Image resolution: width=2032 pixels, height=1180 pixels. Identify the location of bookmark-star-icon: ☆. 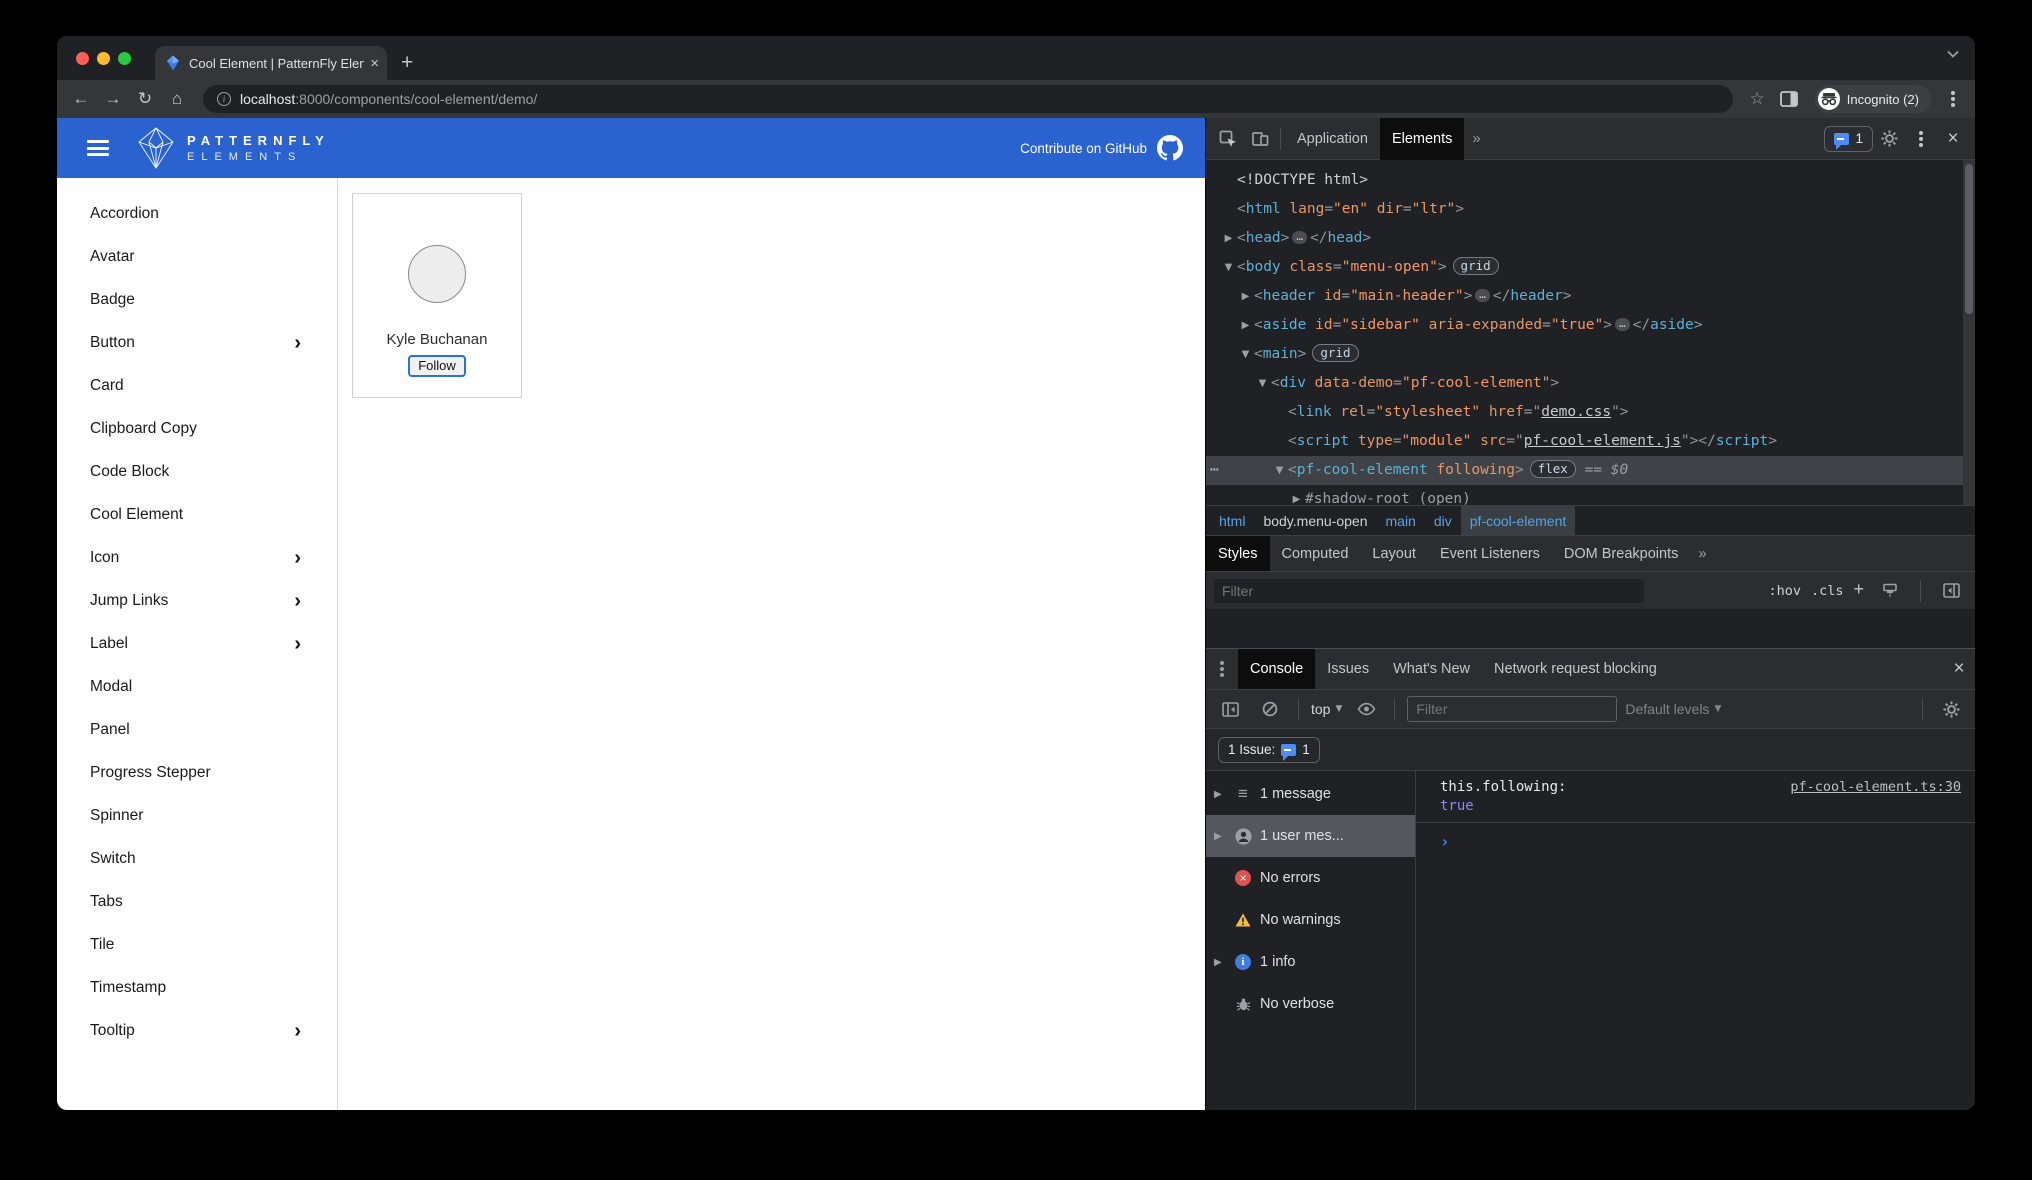
(1756, 99).